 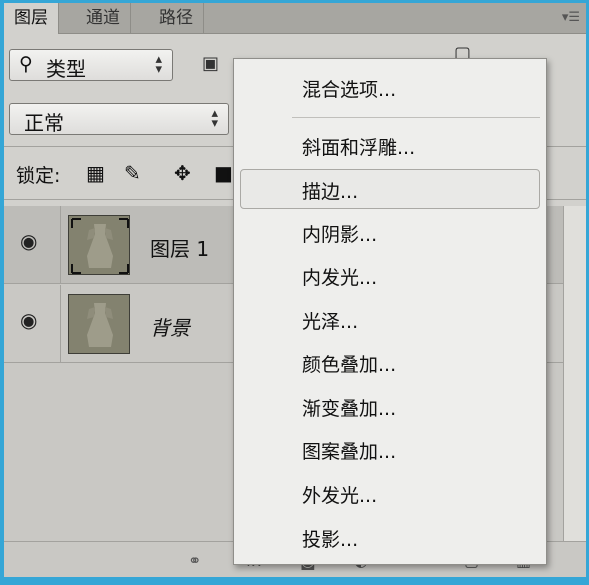 I want to click on lock-transparency-icon: ▦, so click(x=95, y=173).